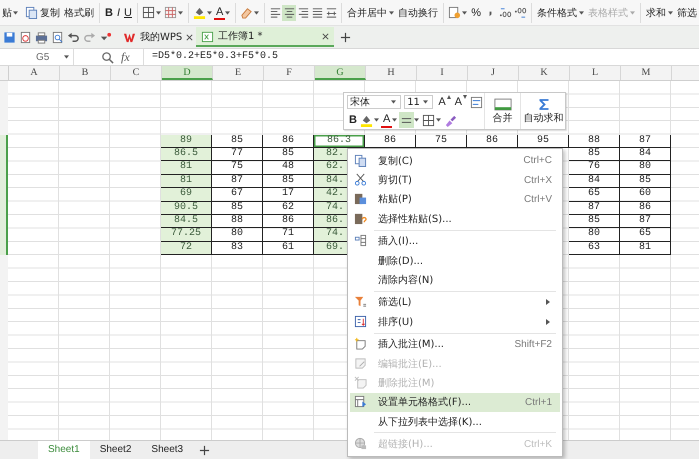 Image resolution: width=699 pixels, height=459 pixels. I want to click on column-header: I, so click(442, 73).